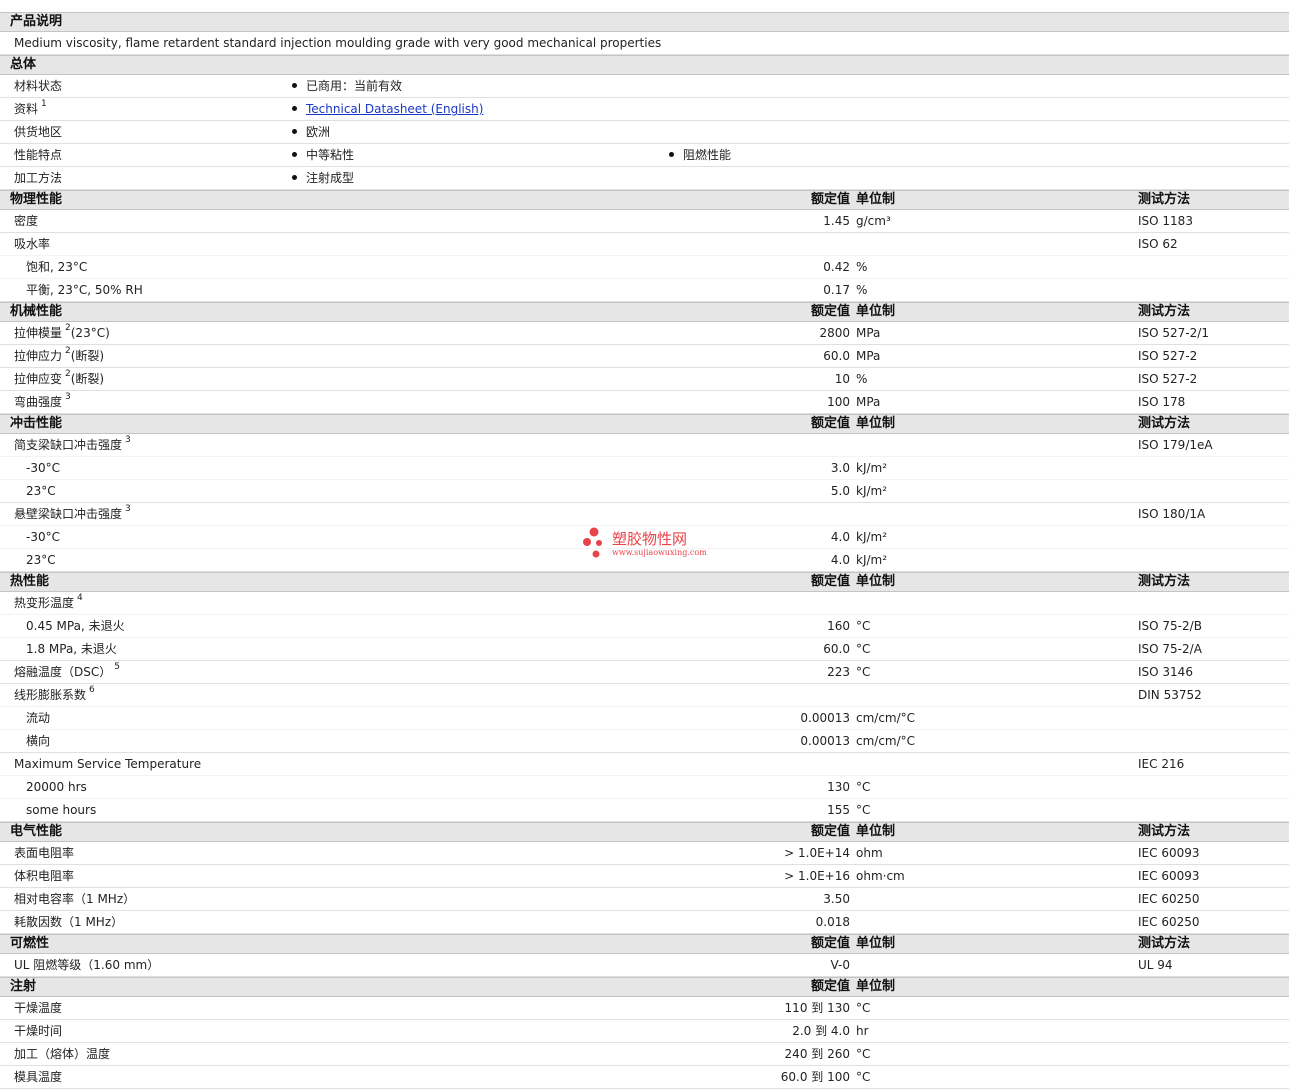 The image size is (1289, 1089). What do you see at coordinates (44, 853) in the screenshot?
I see `property-label: 表面电阻率` at bounding box center [44, 853].